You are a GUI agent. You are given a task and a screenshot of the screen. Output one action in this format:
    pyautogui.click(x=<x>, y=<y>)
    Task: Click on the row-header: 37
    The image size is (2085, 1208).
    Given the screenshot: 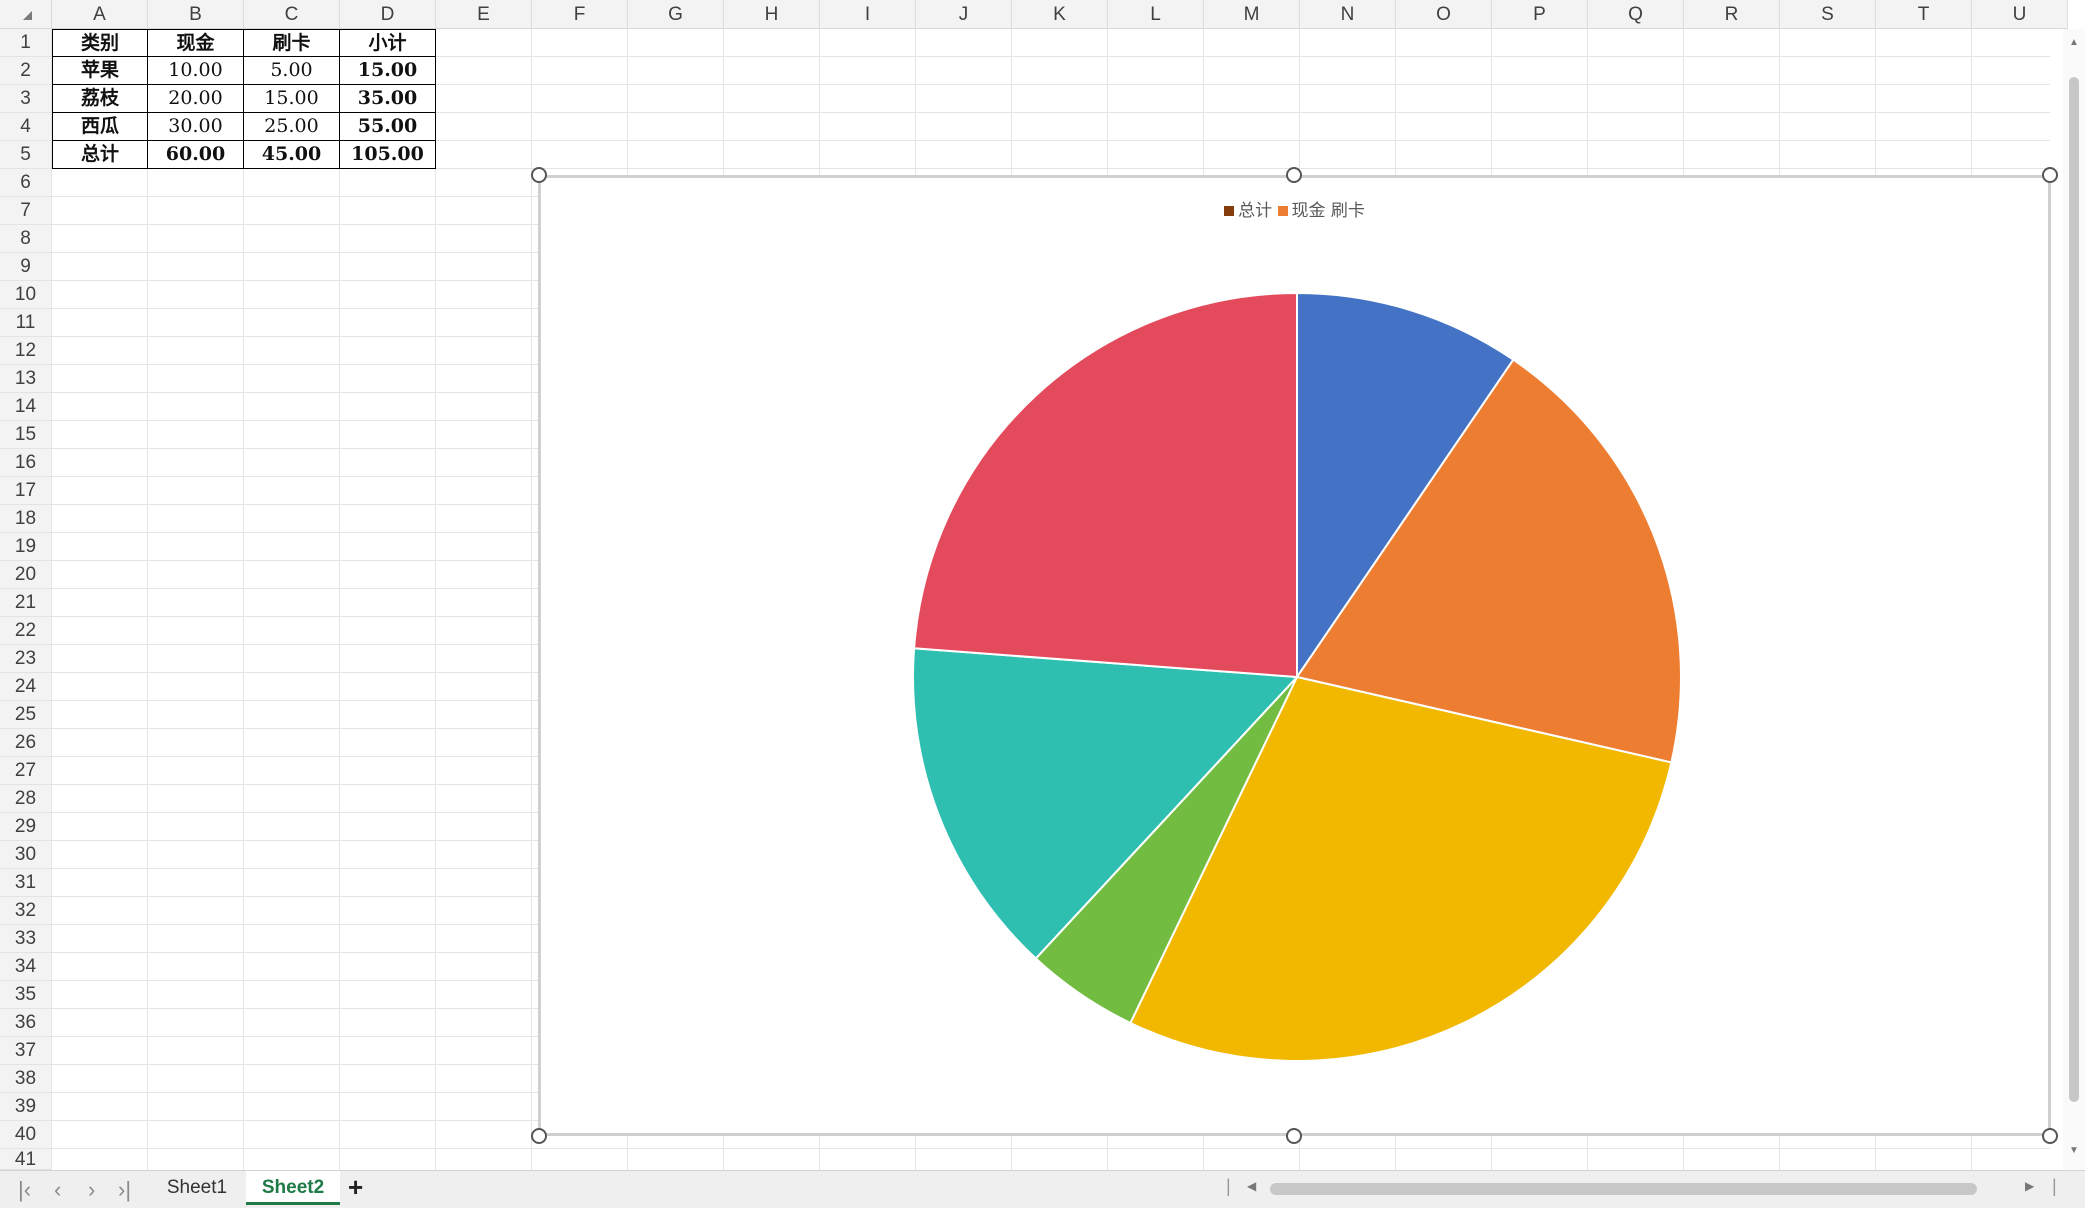 What is the action you would take?
    pyautogui.click(x=26, y=1051)
    